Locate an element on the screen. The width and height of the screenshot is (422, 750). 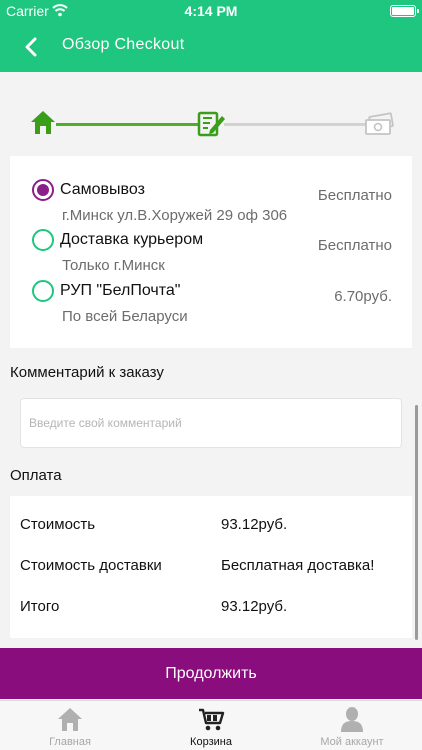
status-bar: Carrier 4:14 PM is located at coordinates (211, 11).